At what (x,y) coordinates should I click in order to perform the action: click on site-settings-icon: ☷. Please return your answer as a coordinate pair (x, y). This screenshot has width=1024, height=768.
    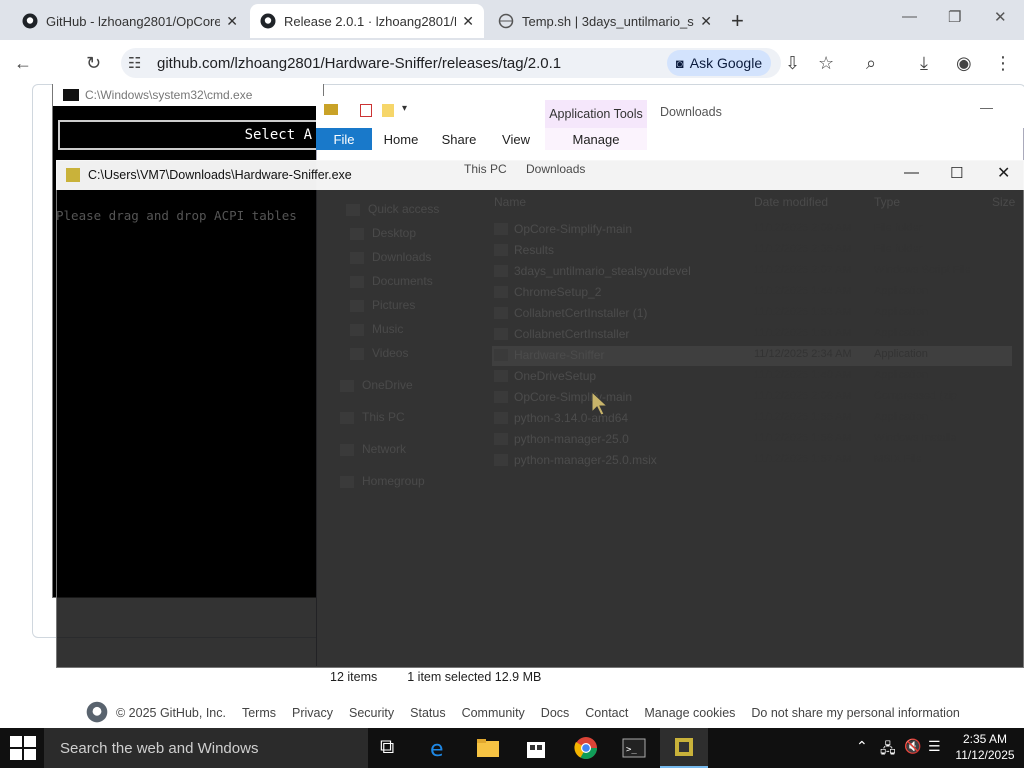
    Looking at the image, I should click on (134, 63).